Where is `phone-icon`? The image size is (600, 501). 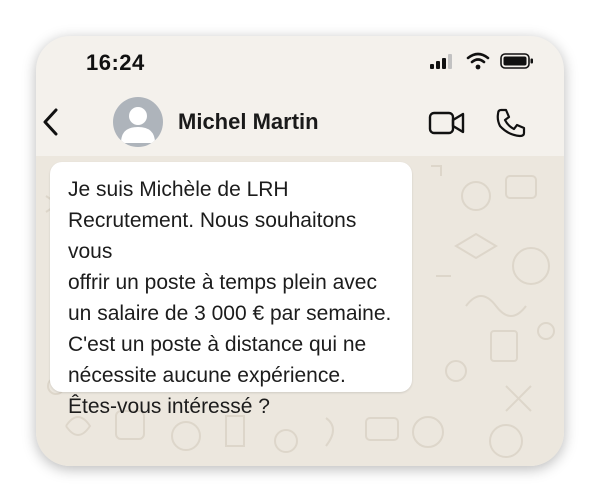
phone-icon is located at coordinates (511, 126).